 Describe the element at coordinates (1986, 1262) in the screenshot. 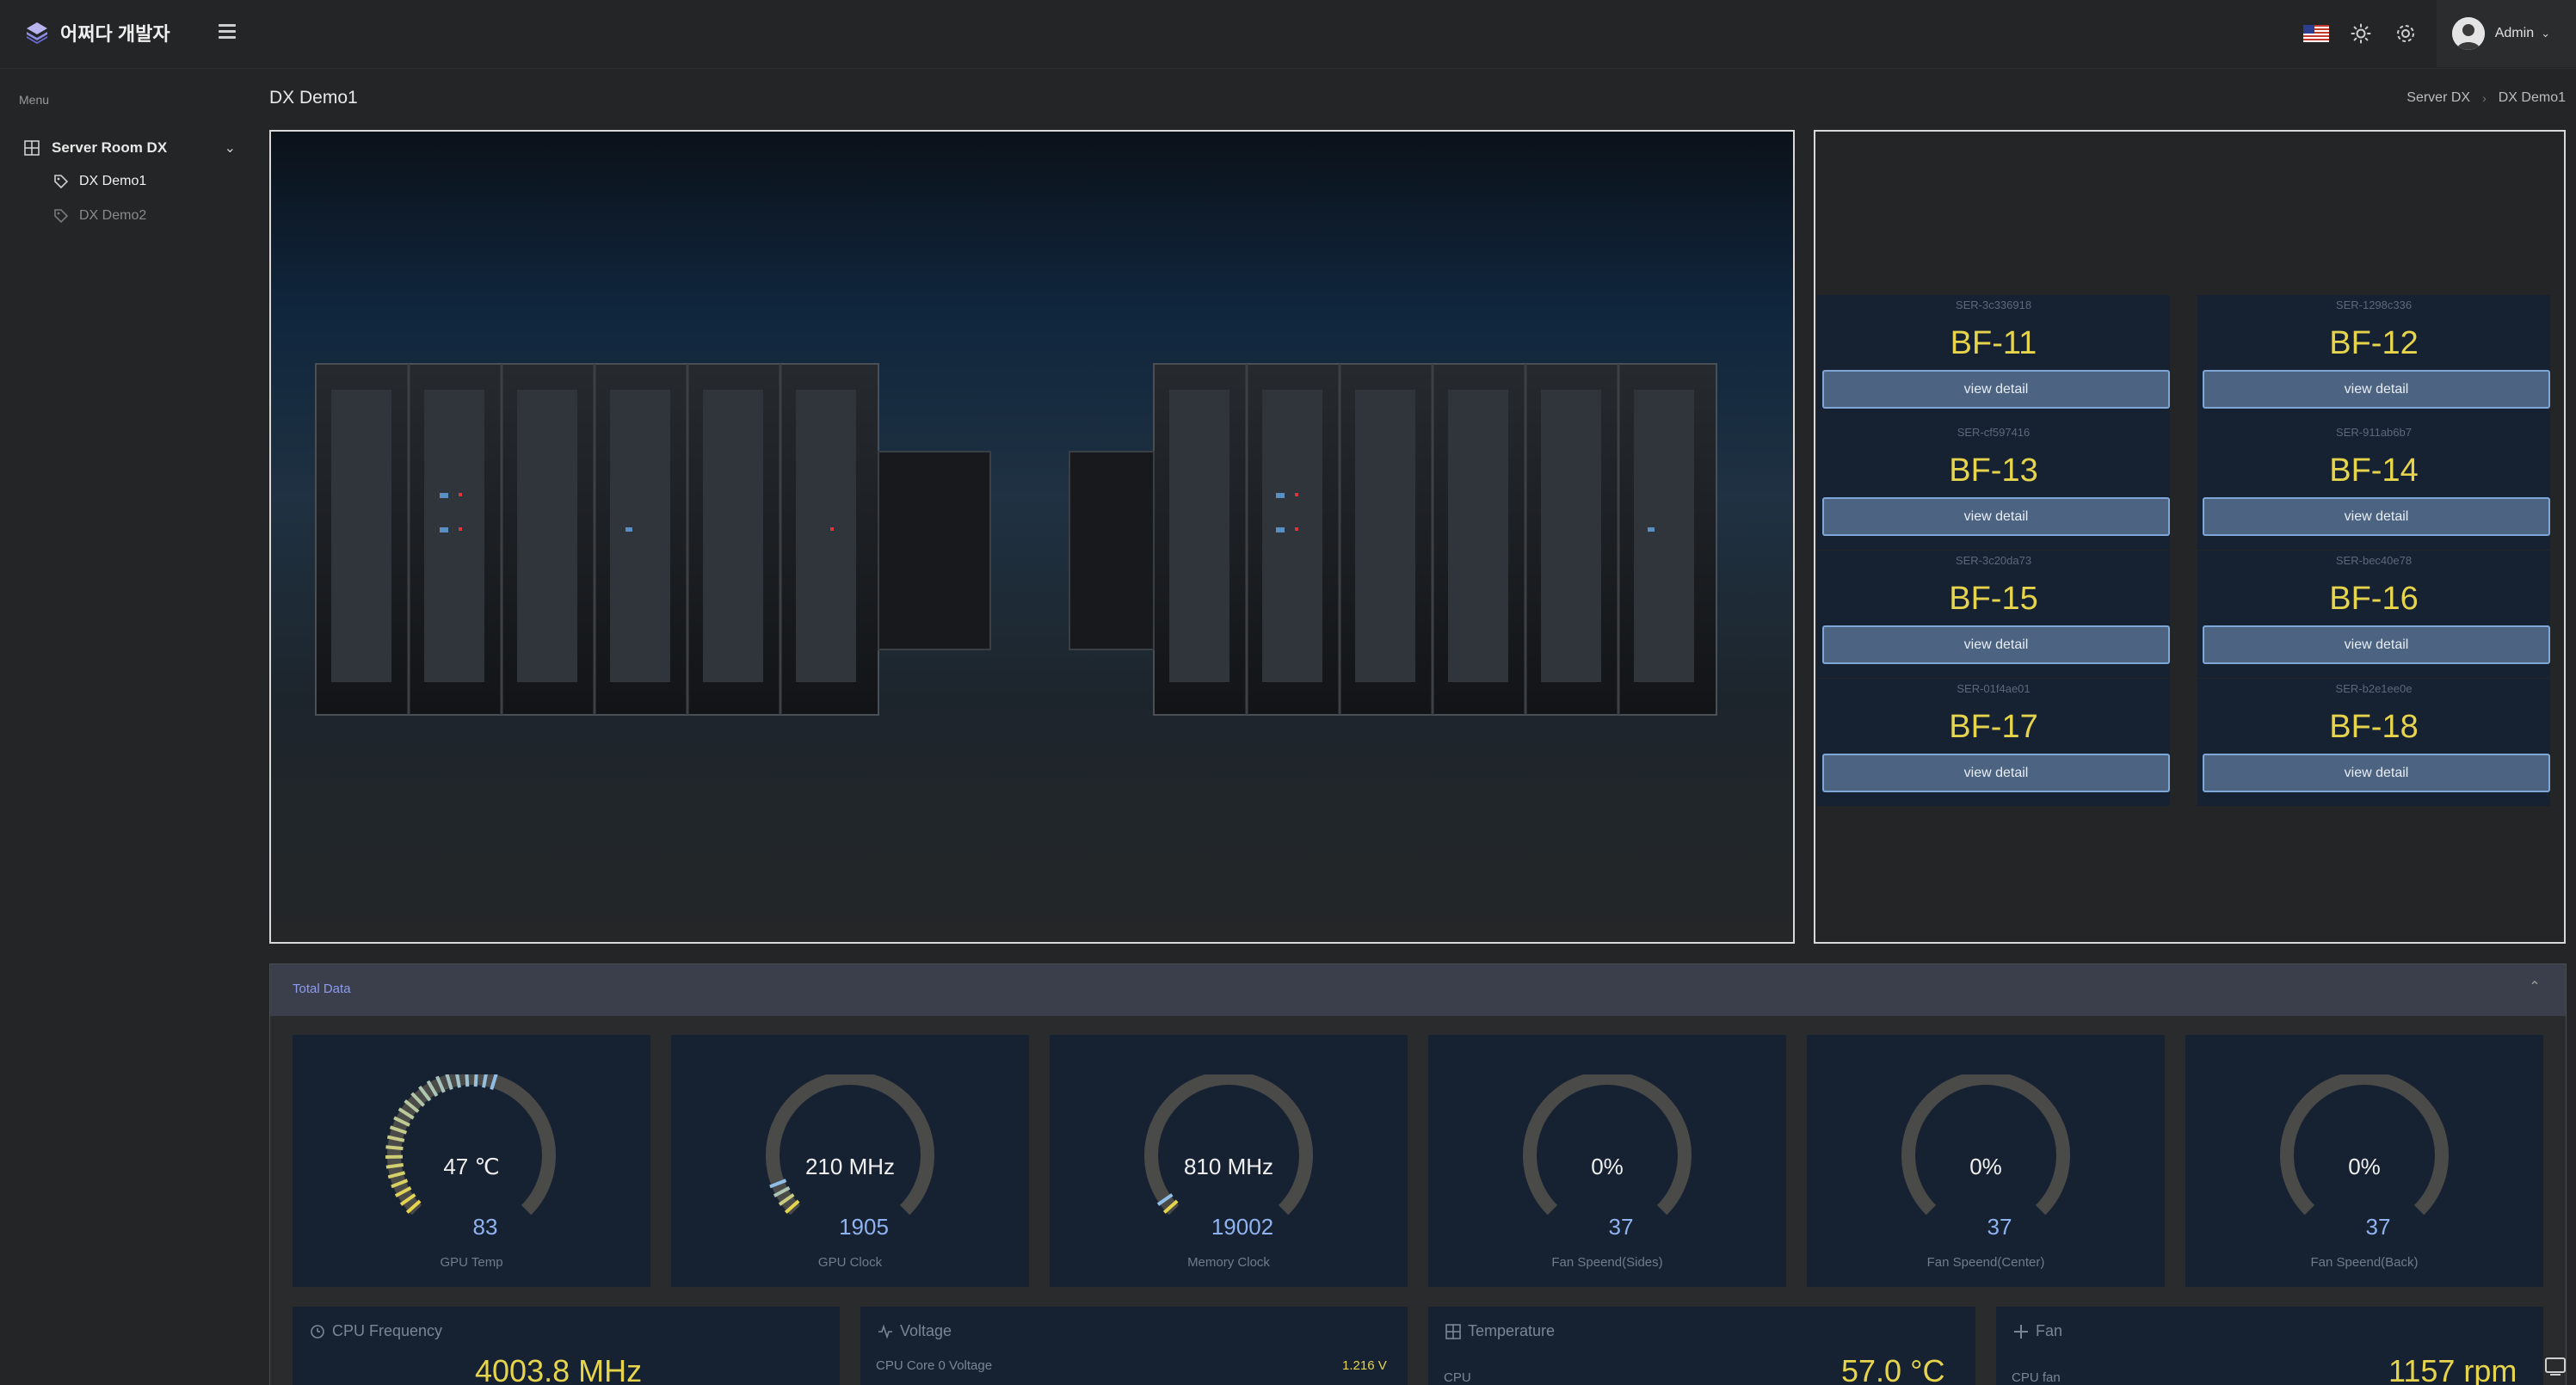

I see `gauge-label: Fan Speend(Center)` at that location.